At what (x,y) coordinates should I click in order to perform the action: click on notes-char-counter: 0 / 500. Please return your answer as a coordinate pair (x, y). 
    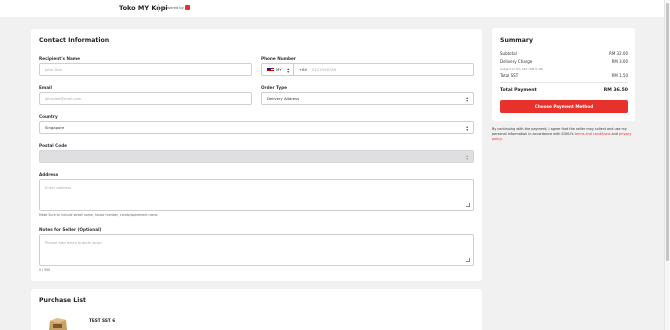
    Looking at the image, I should click on (45, 270).